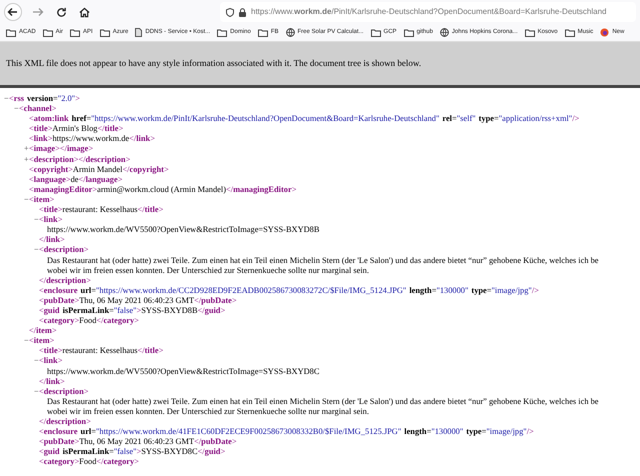 The width and height of the screenshot is (640, 476). I want to click on text-content: https://www.workm.de/WV5500?OpenView&RestrictToImage=SYSS-BXYD8B, so click(183, 230).